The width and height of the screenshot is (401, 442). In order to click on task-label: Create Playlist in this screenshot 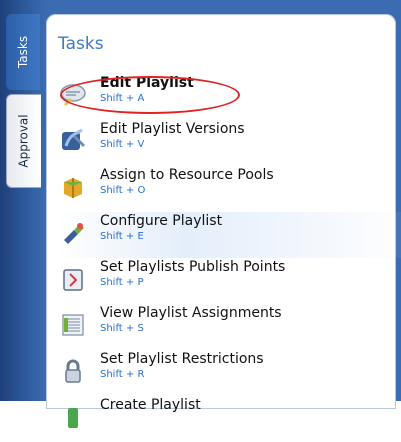, I will do `click(150, 405)`.